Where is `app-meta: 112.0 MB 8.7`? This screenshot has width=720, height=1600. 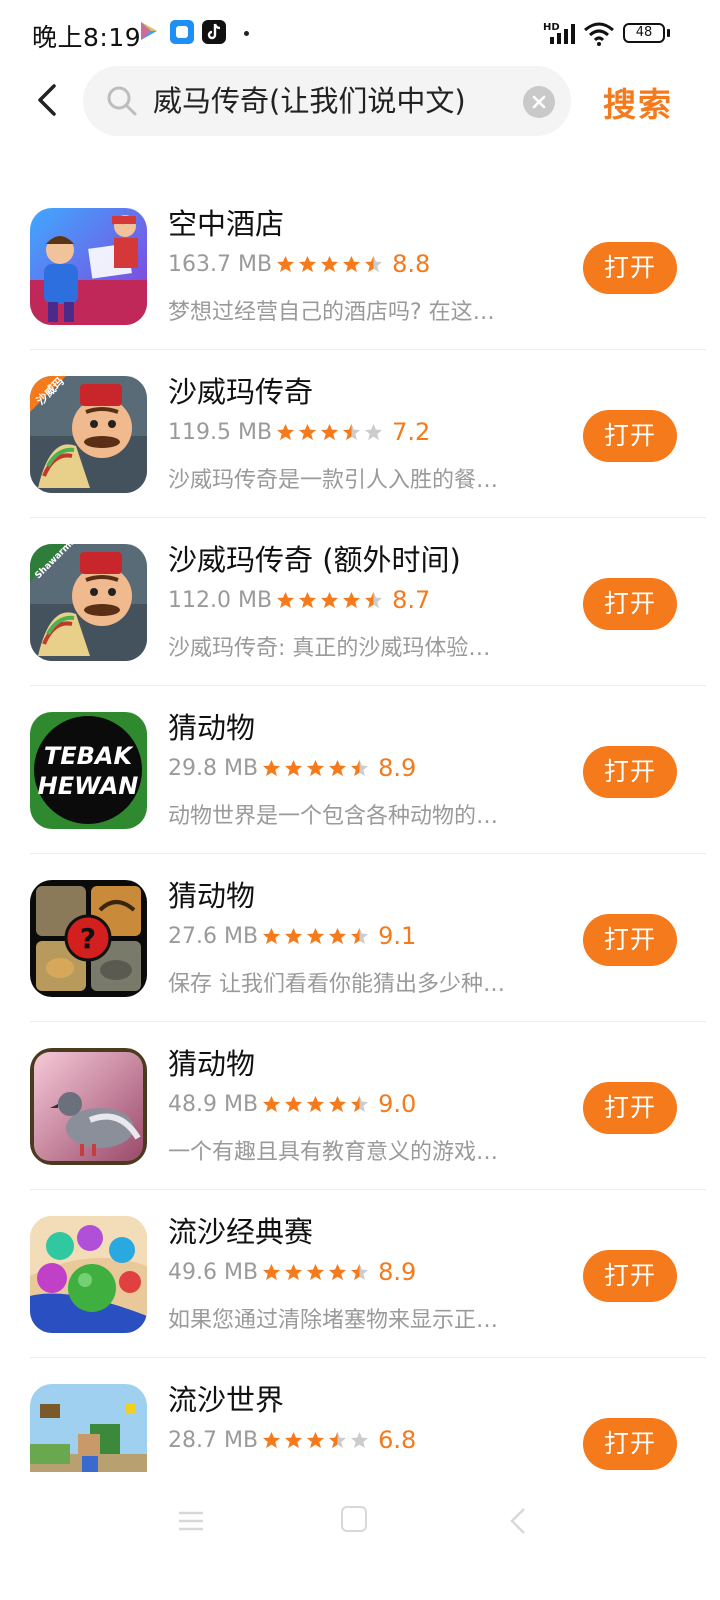
app-meta: 112.0 MB 8.7 is located at coordinates (299, 600).